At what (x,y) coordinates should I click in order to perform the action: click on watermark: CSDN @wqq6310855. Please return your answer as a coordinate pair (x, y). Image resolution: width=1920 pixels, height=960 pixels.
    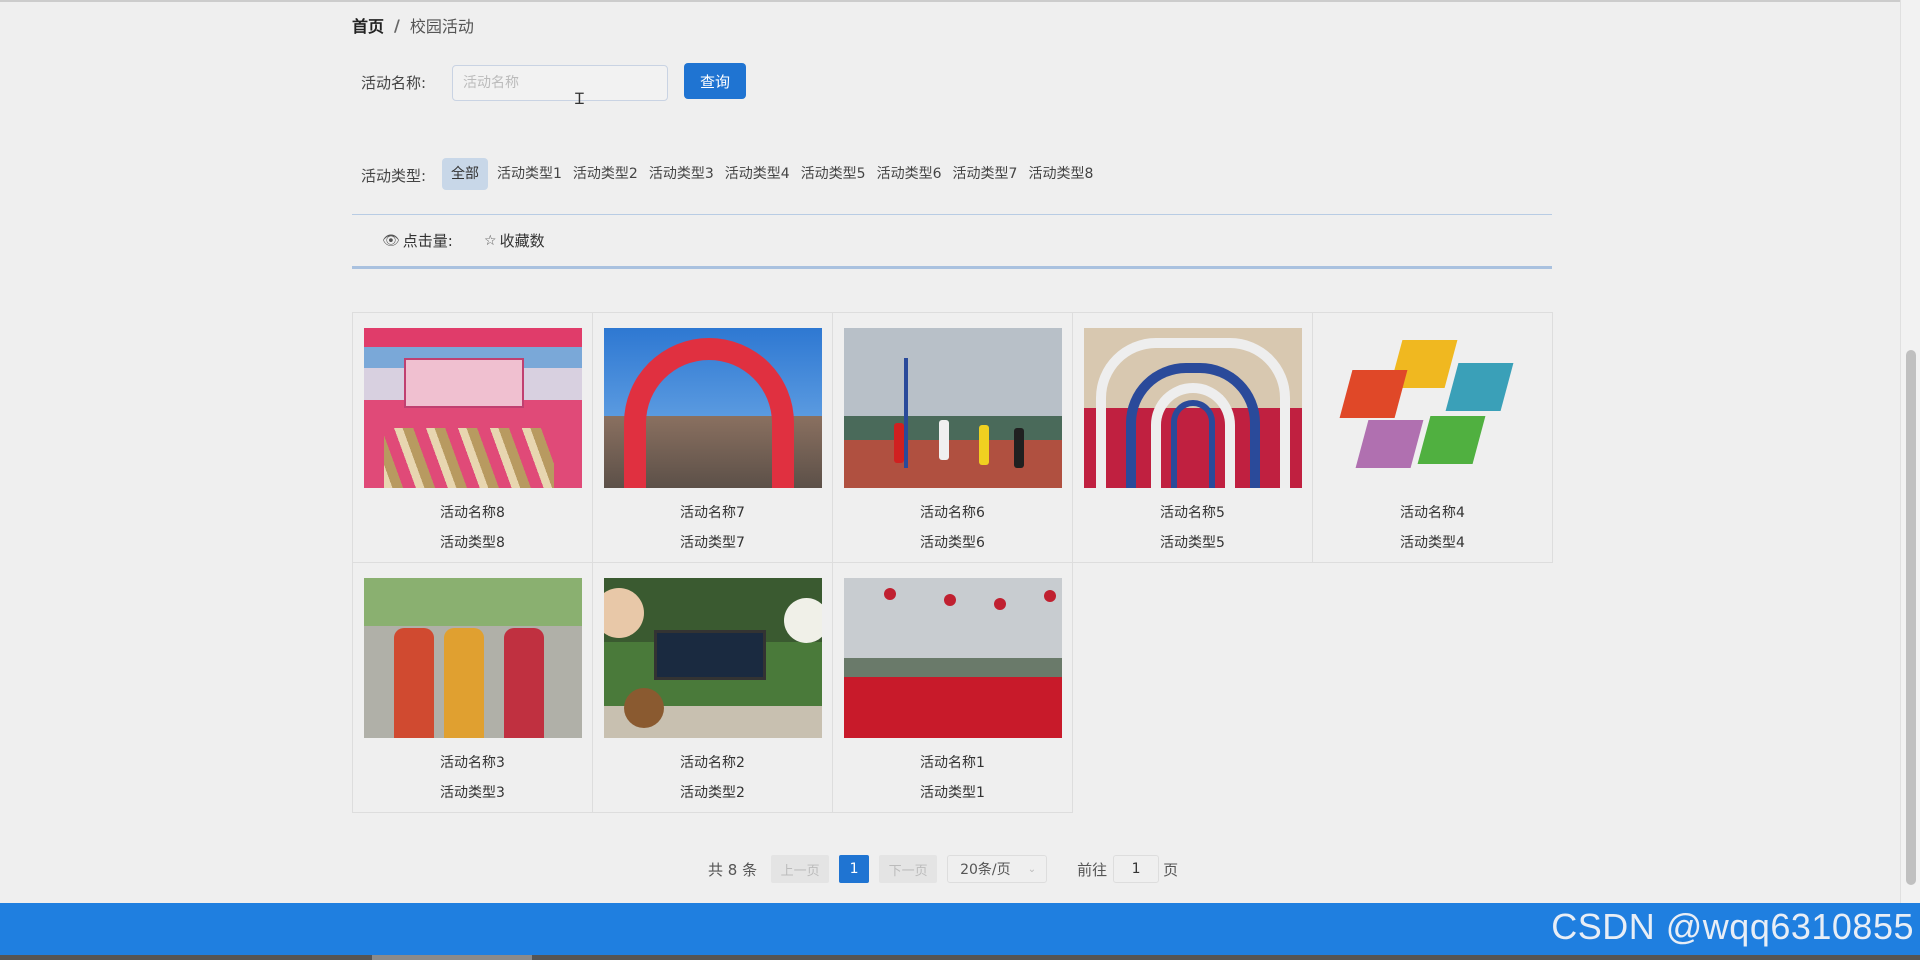
    Looking at the image, I should click on (1732, 926).